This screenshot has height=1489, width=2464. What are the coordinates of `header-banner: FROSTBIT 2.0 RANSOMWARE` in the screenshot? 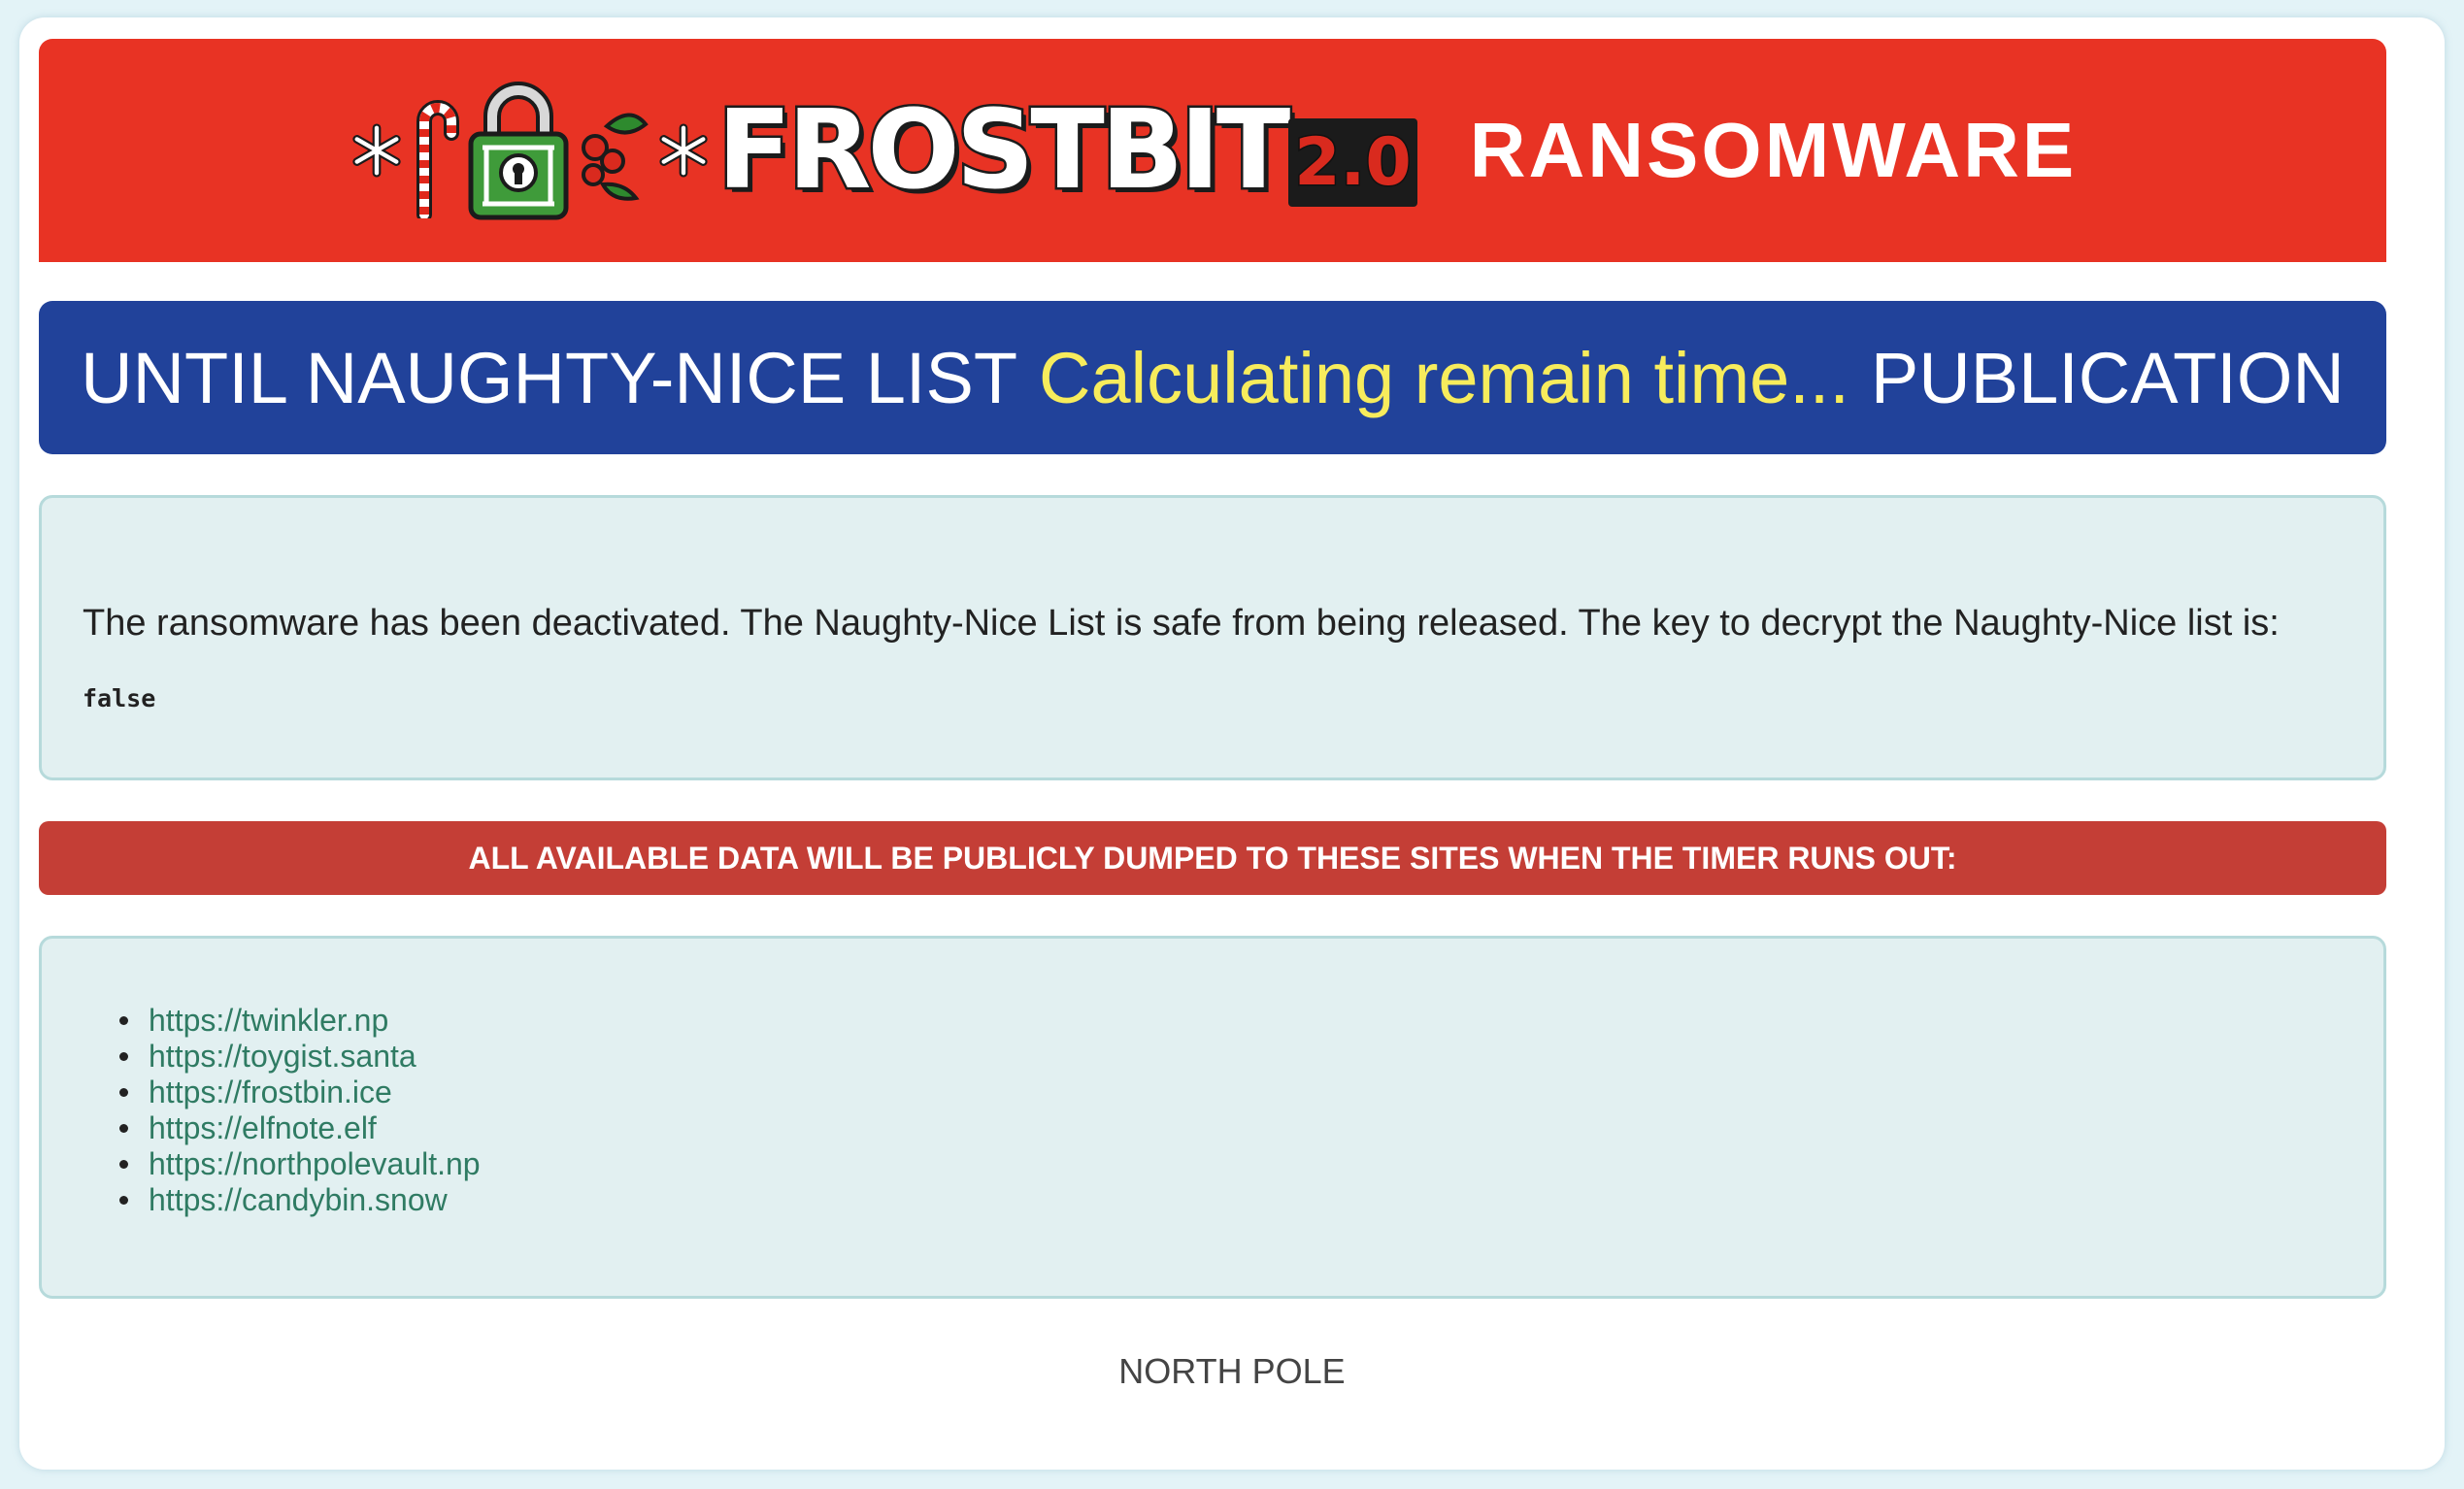 It's located at (1212, 150).